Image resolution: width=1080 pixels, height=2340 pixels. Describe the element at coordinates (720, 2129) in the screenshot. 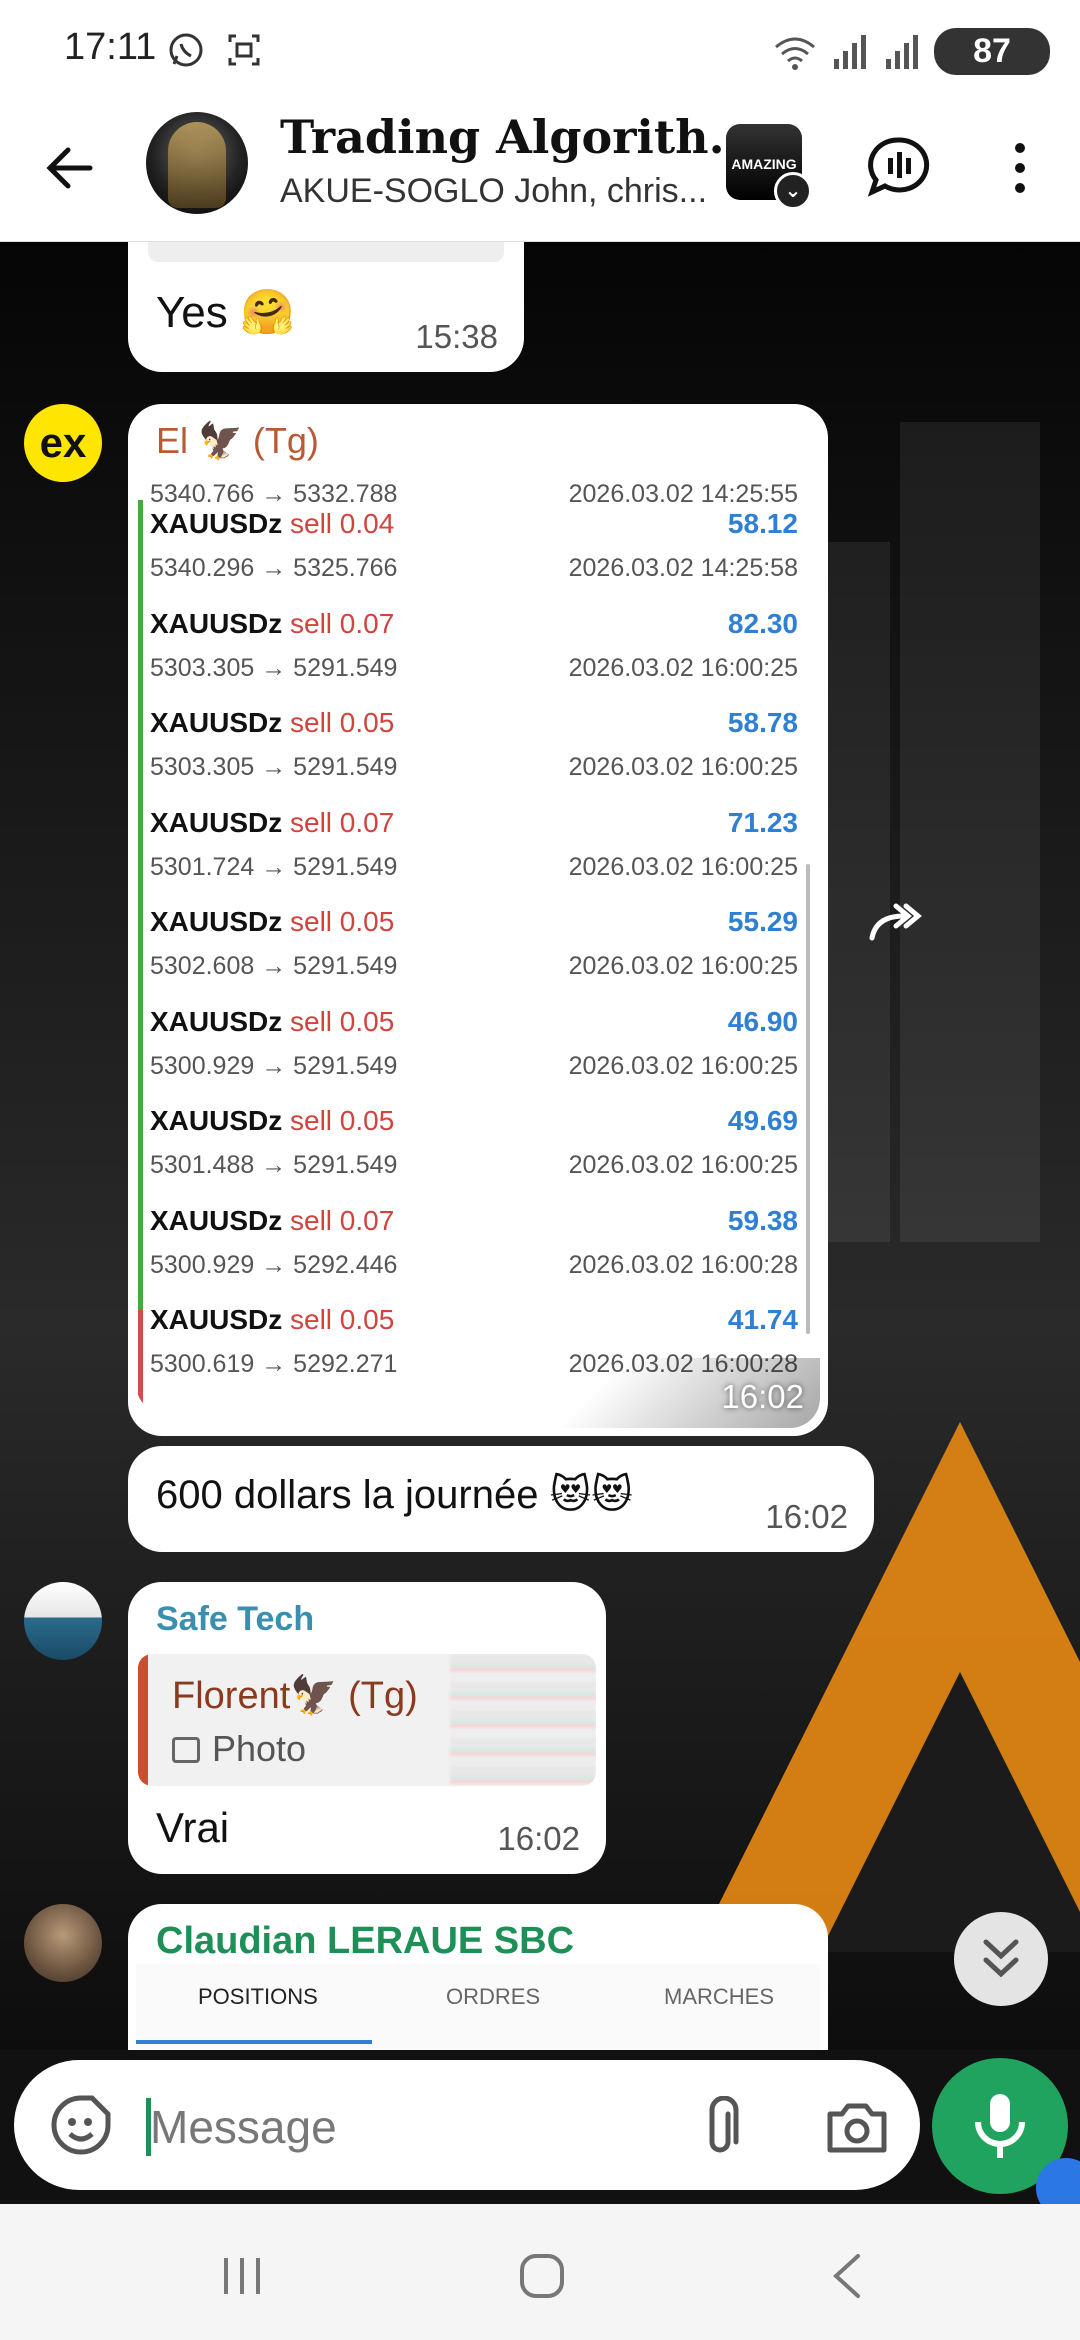

I see `attachment-icon` at that location.